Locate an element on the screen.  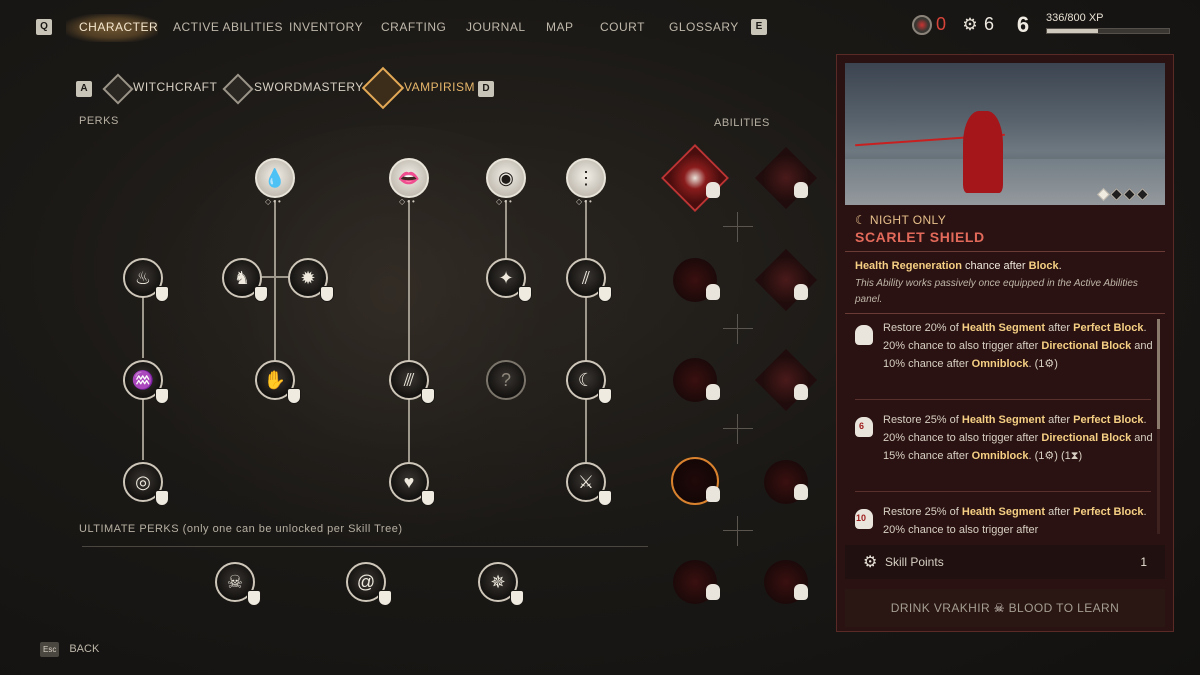
perk-node-bat: ⚔ is located at coordinates (589, 484).